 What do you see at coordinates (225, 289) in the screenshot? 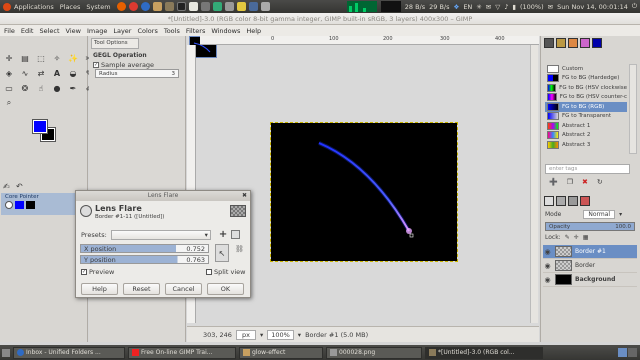
I see `ok-button: OK` at bounding box center [225, 289].